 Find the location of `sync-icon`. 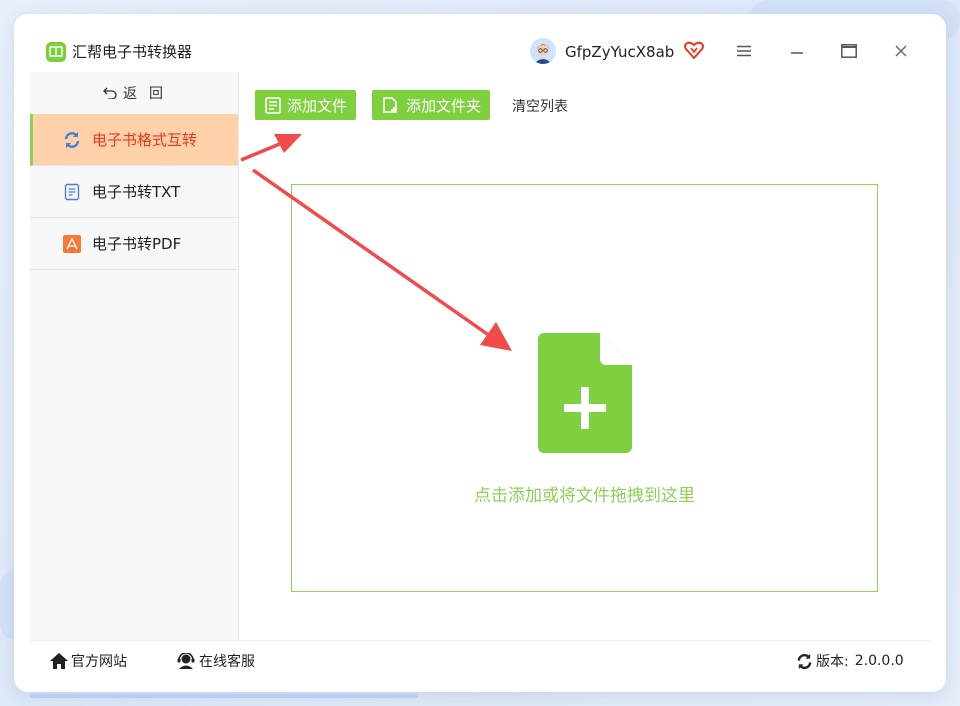

sync-icon is located at coordinates (72, 140).